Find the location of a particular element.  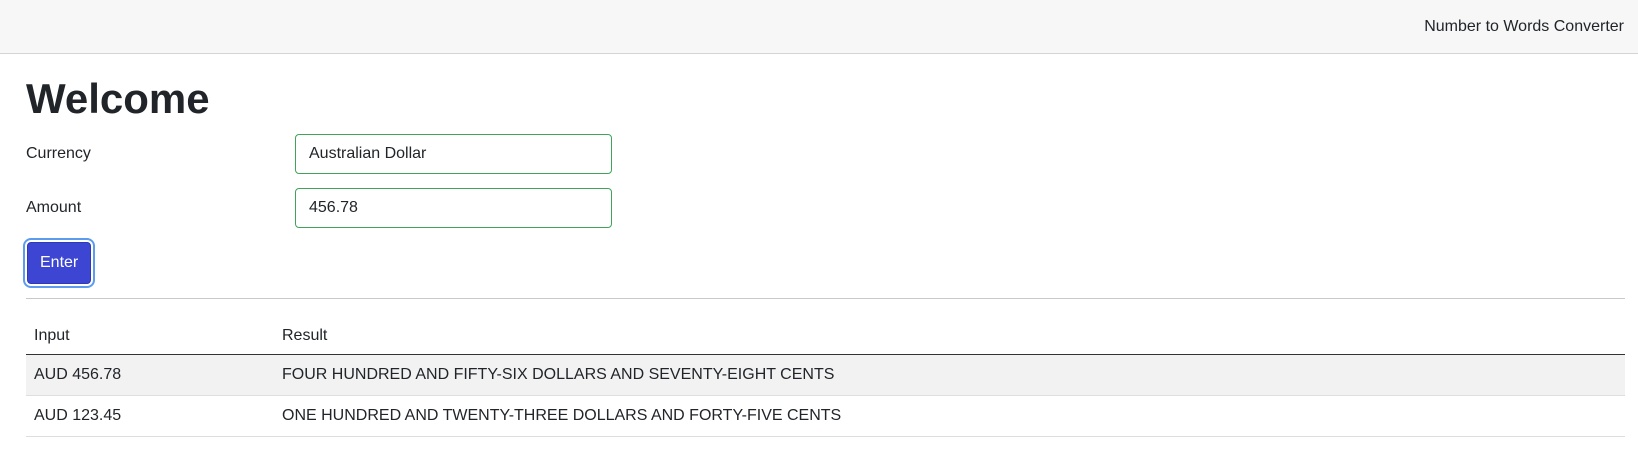

results-table-head: Input Result is located at coordinates (825, 336).